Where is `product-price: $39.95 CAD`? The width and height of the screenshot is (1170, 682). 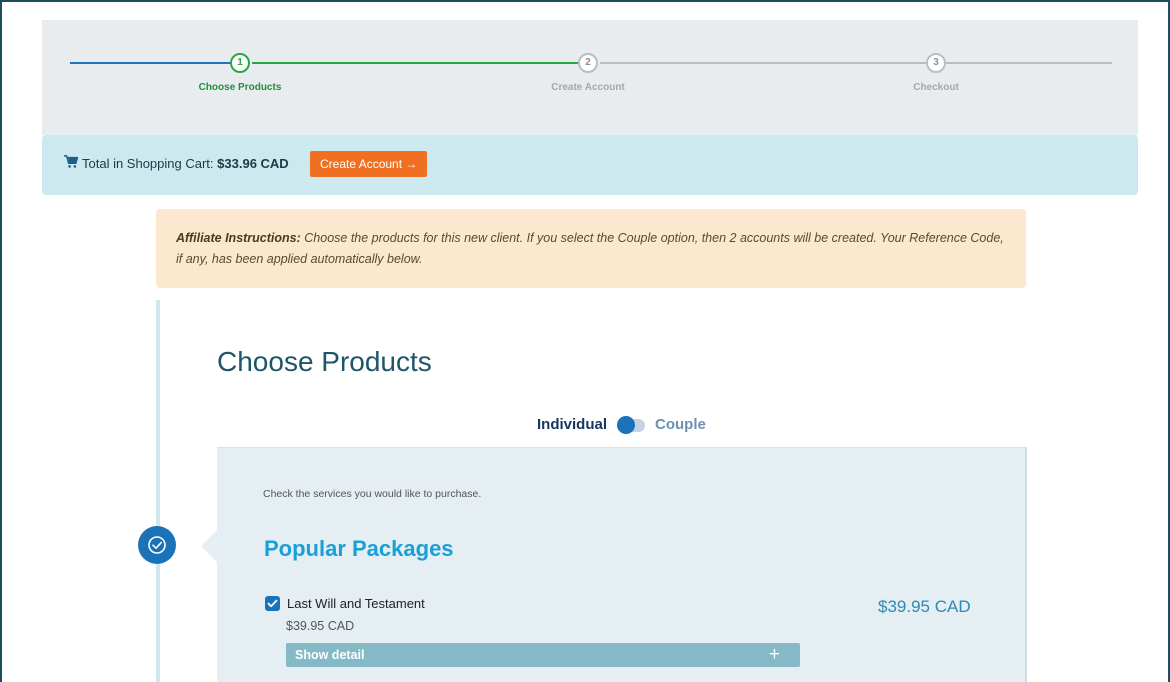 product-price: $39.95 CAD is located at coordinates (924, 606).